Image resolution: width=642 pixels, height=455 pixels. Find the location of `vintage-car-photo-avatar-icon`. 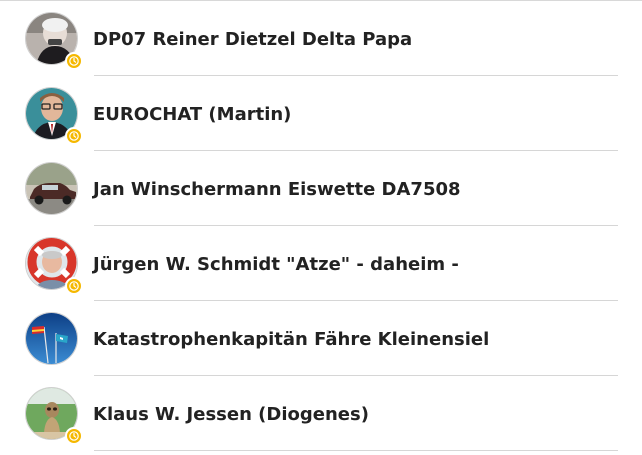

vintage-car-photo-avatar-icon is located at coordinates (51, 188).